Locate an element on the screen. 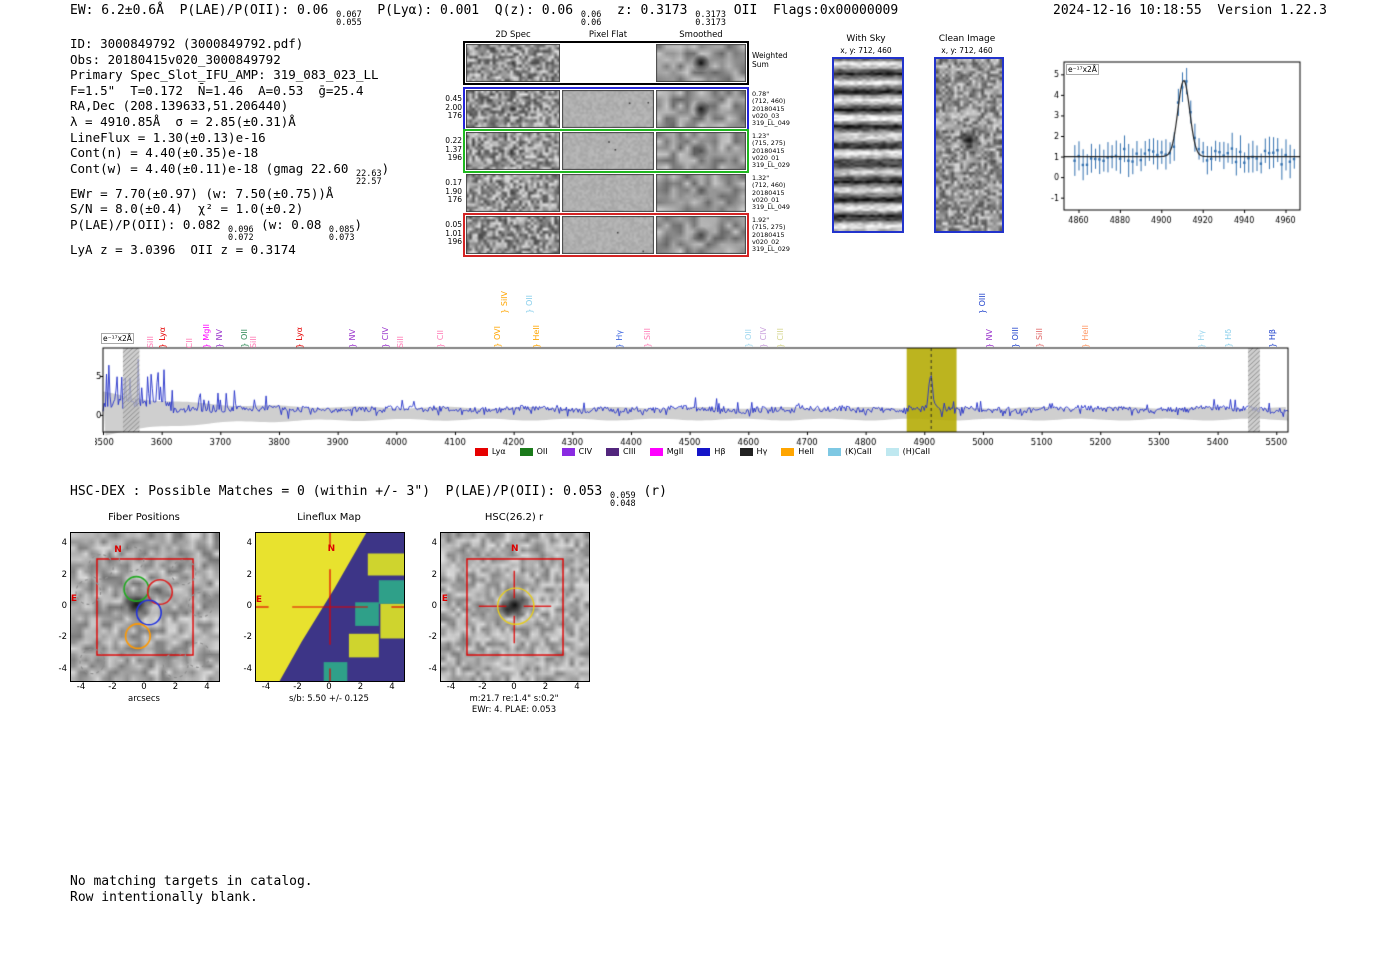 The image size is (1400, 953). text-segment: ID: 3000849792 (3000849792.pdf) is located at coordinates (187, 43).